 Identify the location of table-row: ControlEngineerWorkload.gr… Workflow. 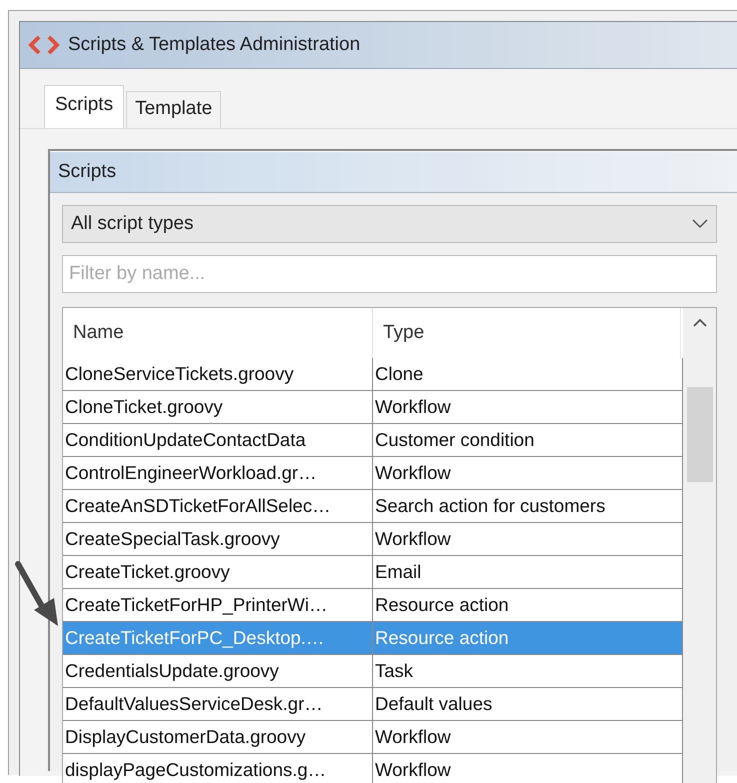
(373, 473).